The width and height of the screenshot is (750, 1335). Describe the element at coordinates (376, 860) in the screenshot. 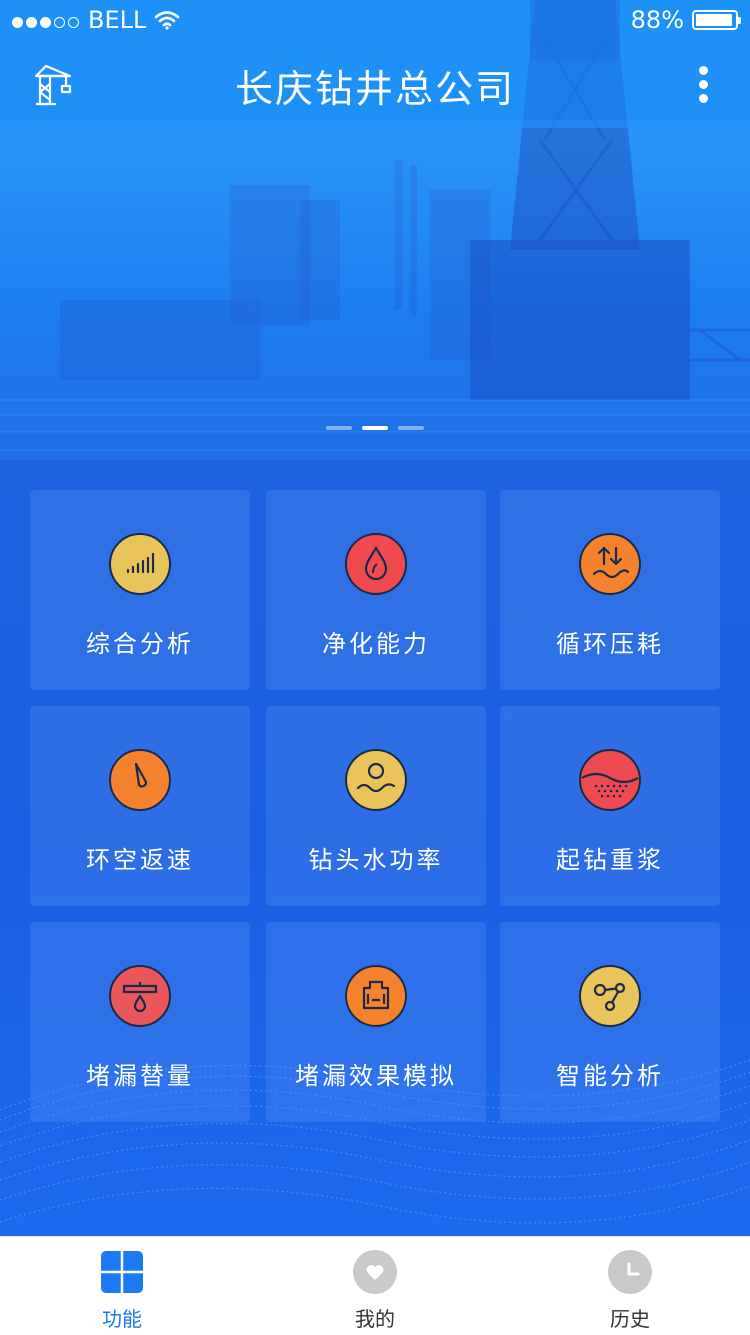

I see `function-label: 钻头水功率` at that location.